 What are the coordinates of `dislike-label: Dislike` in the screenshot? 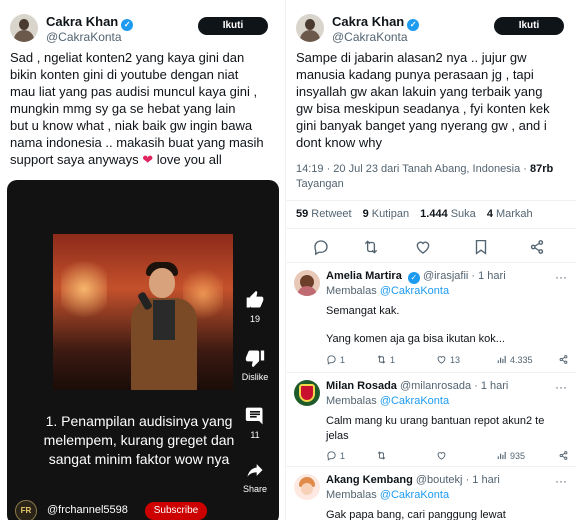 It's located at (255, 377).